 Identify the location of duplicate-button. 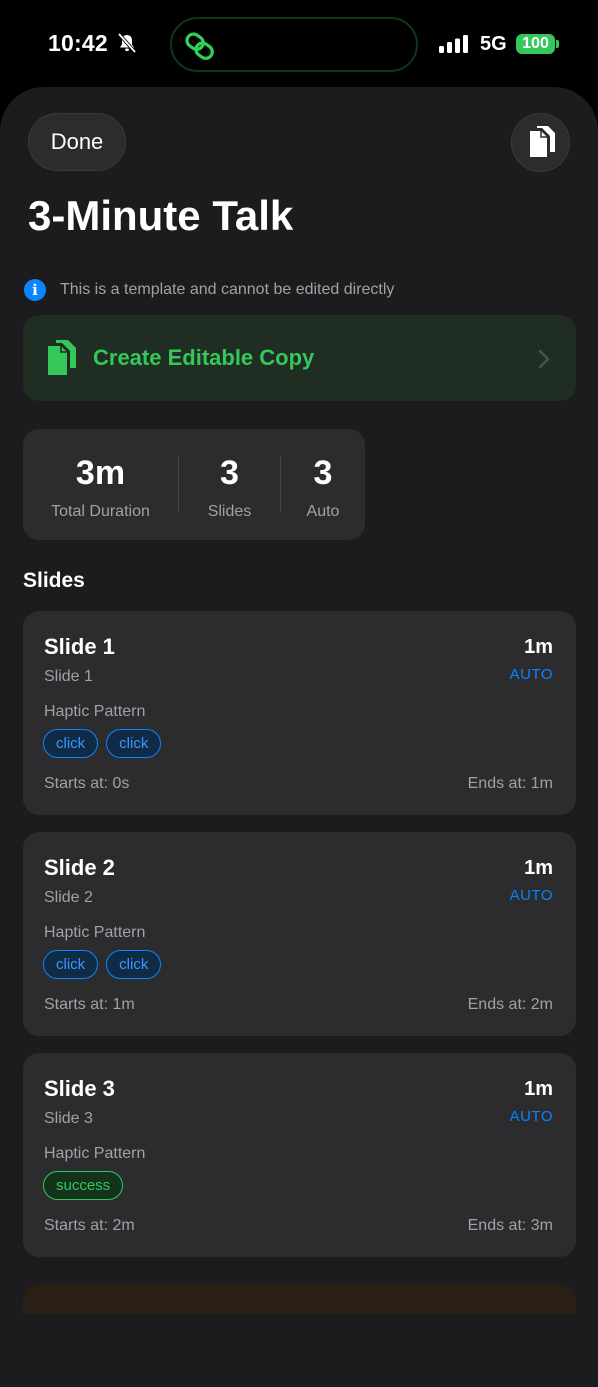
(540, 142).